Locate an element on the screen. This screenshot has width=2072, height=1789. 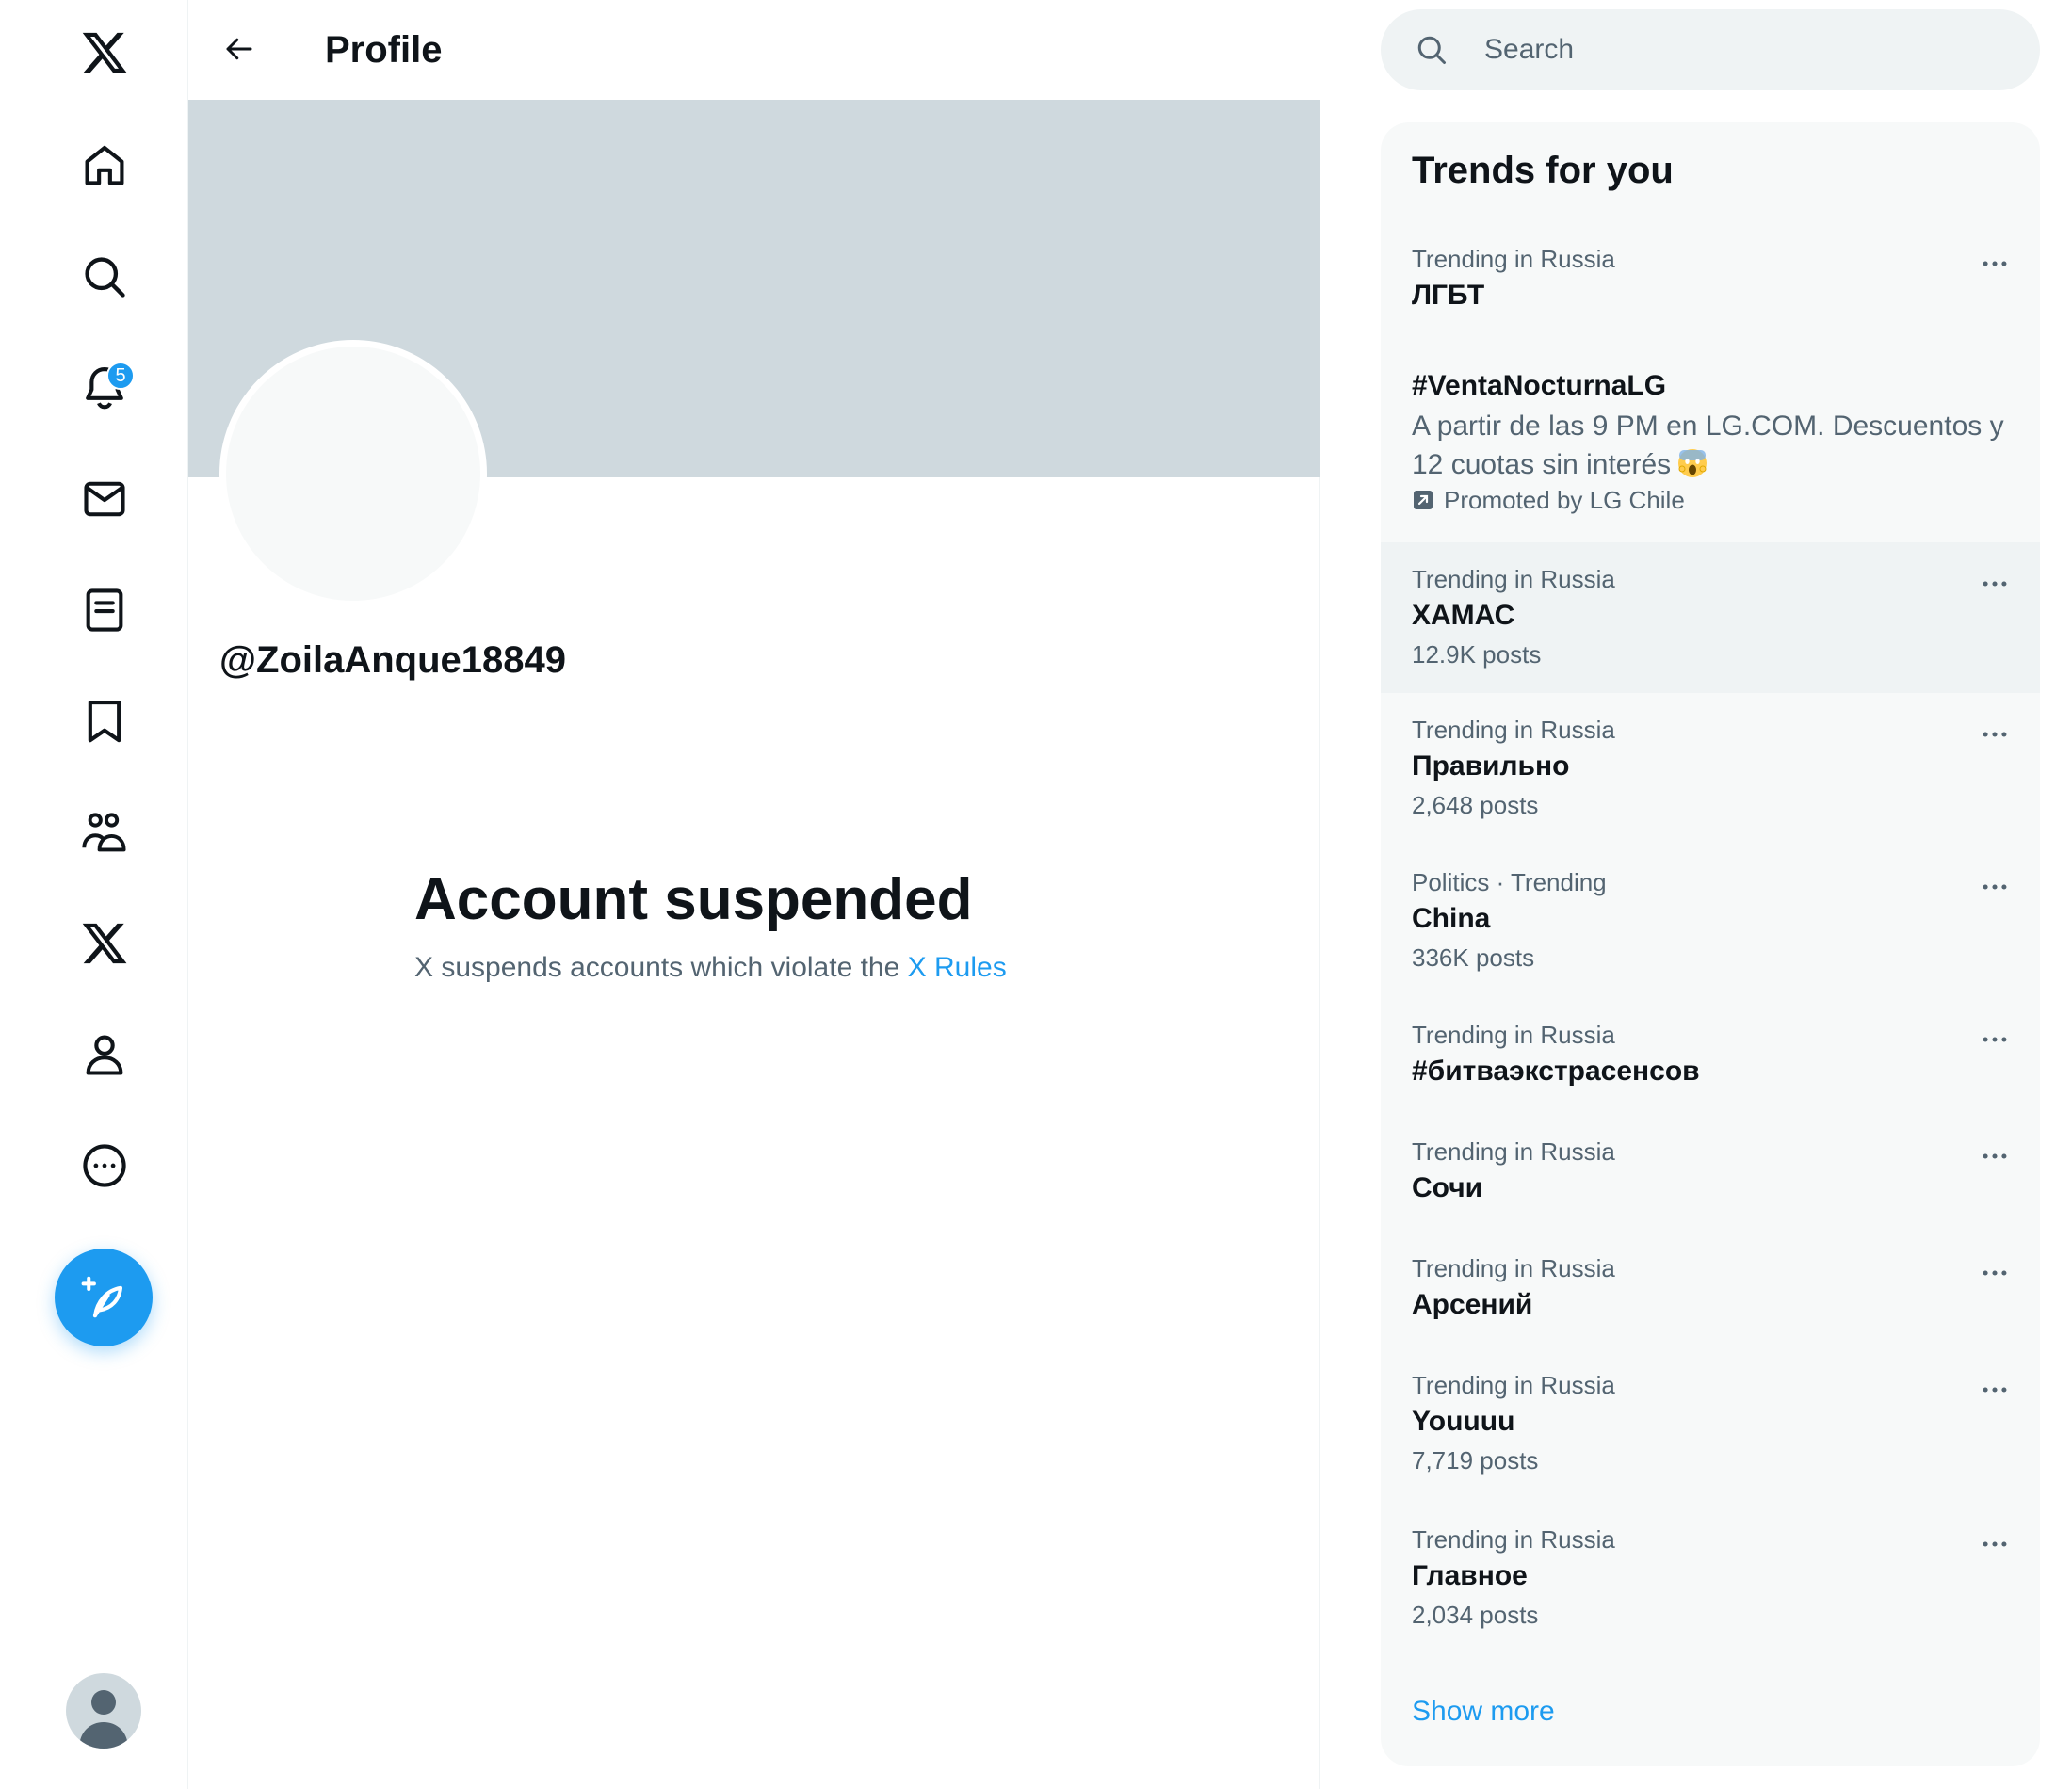
bell-icon: 5 is located at coordinates (104, 388).